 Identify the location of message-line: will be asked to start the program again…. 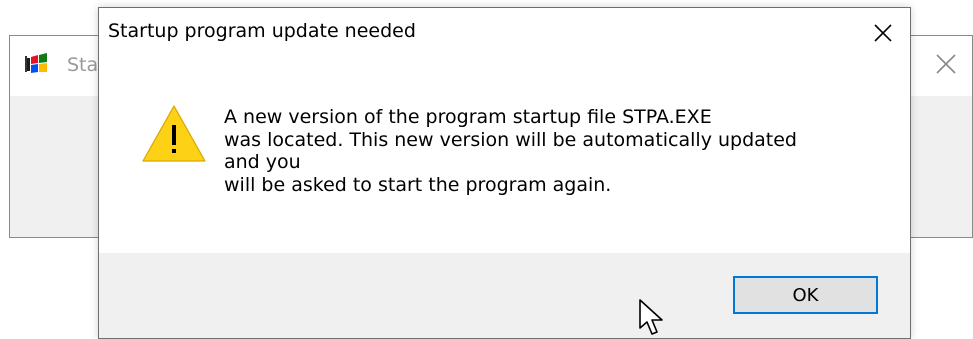
(418, 184).